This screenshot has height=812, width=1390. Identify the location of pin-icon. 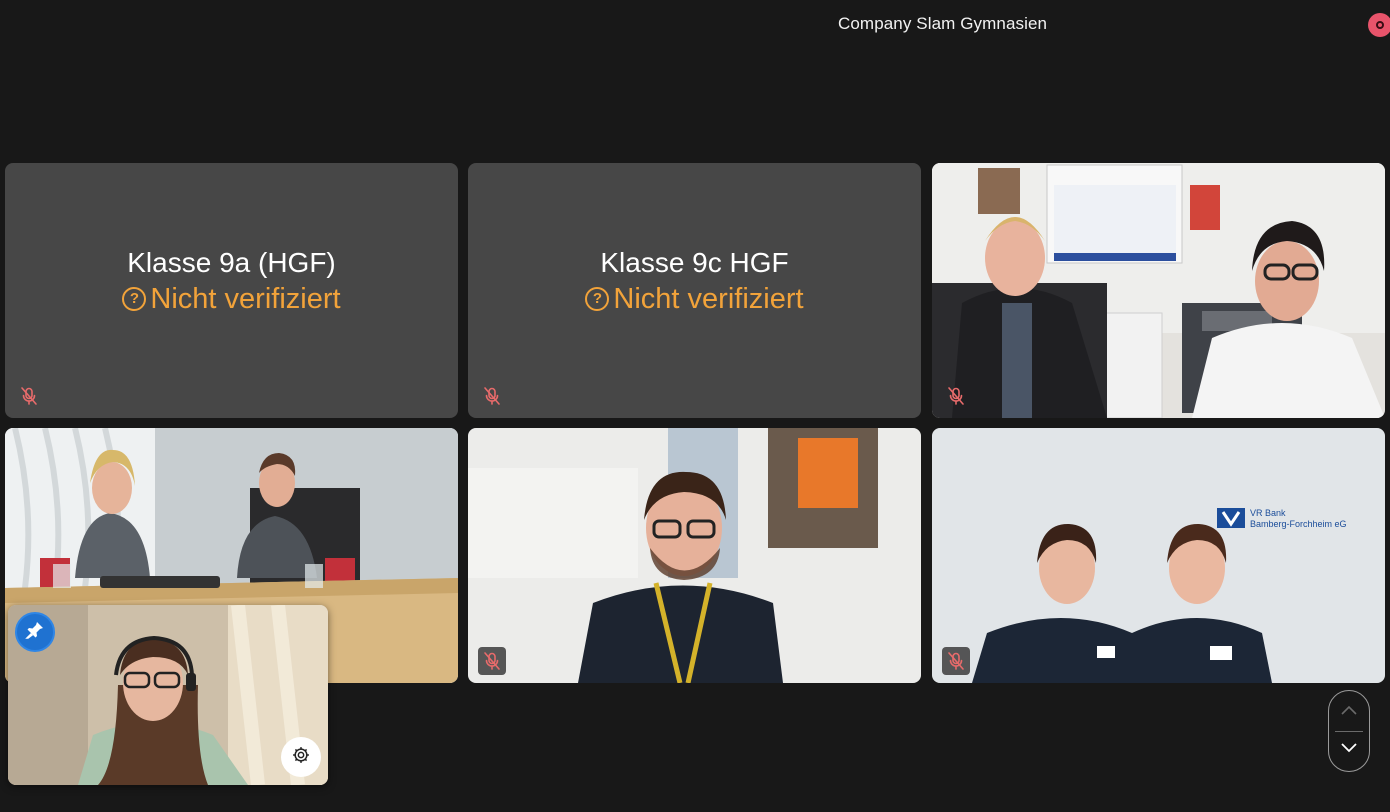
(35, 632).